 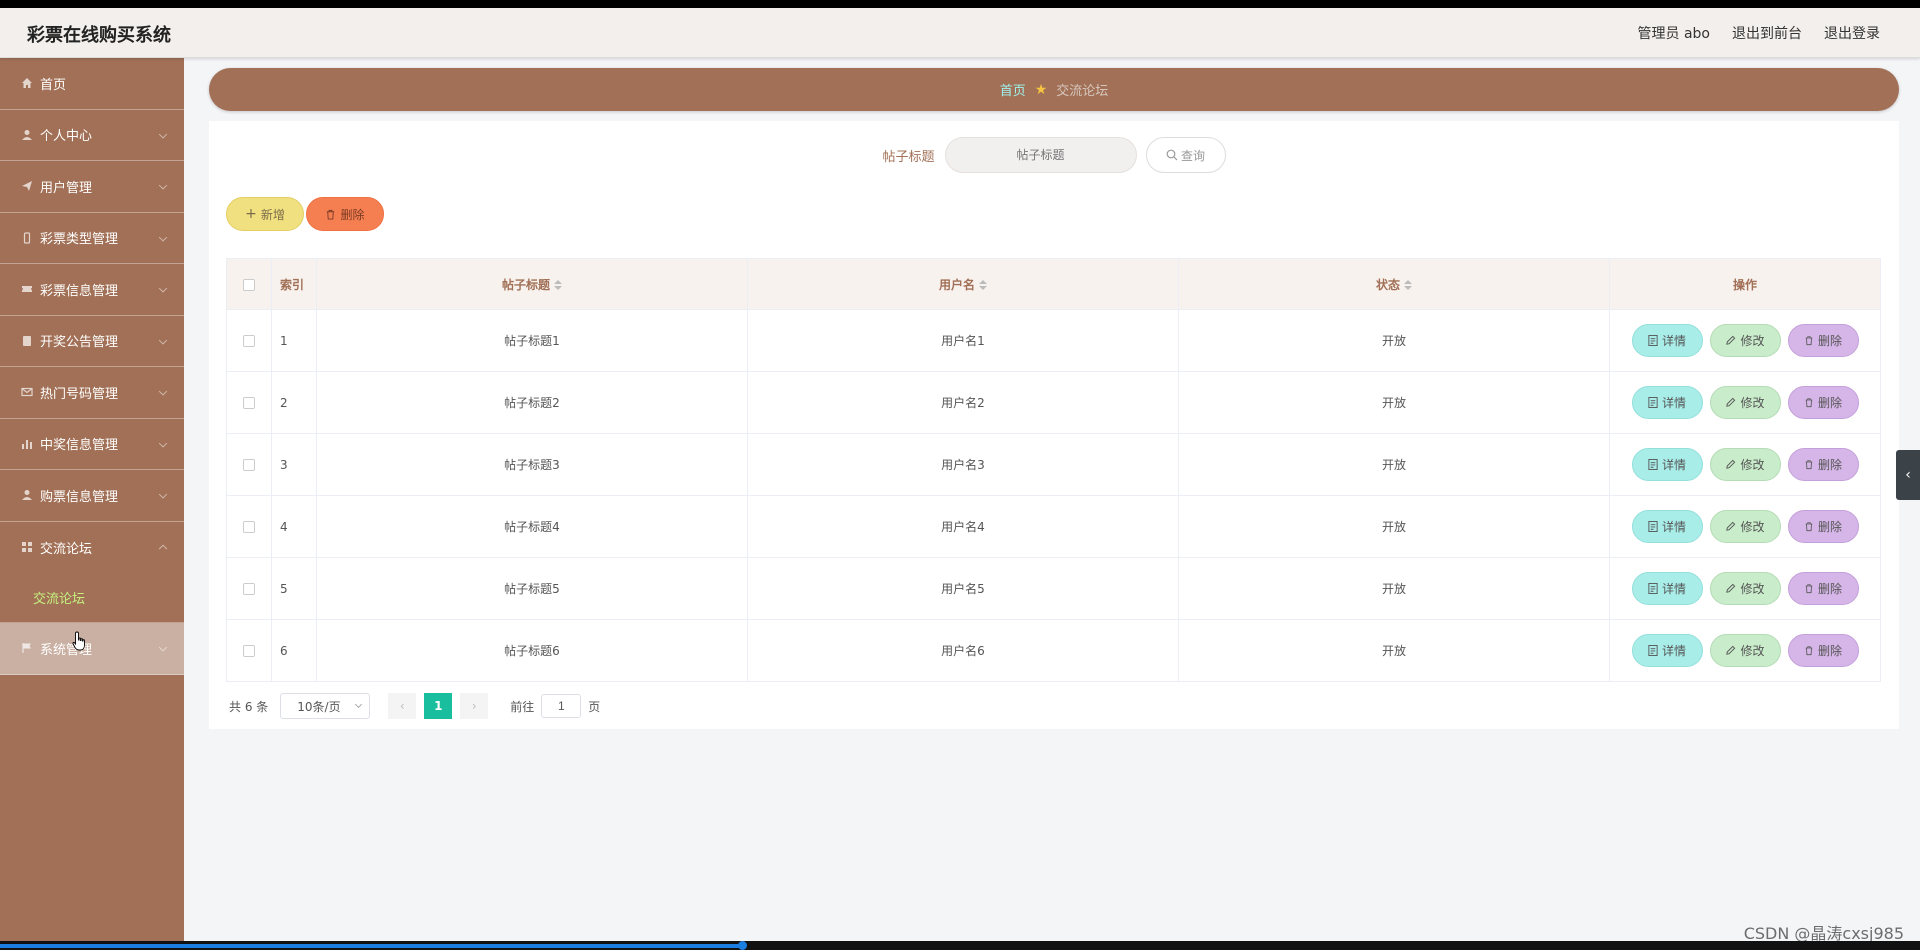 What do you see at coordinates (92, 649) in the screenshot?
I see `sidebar-item-system: 系统管理` at bounding box center [92, 649].